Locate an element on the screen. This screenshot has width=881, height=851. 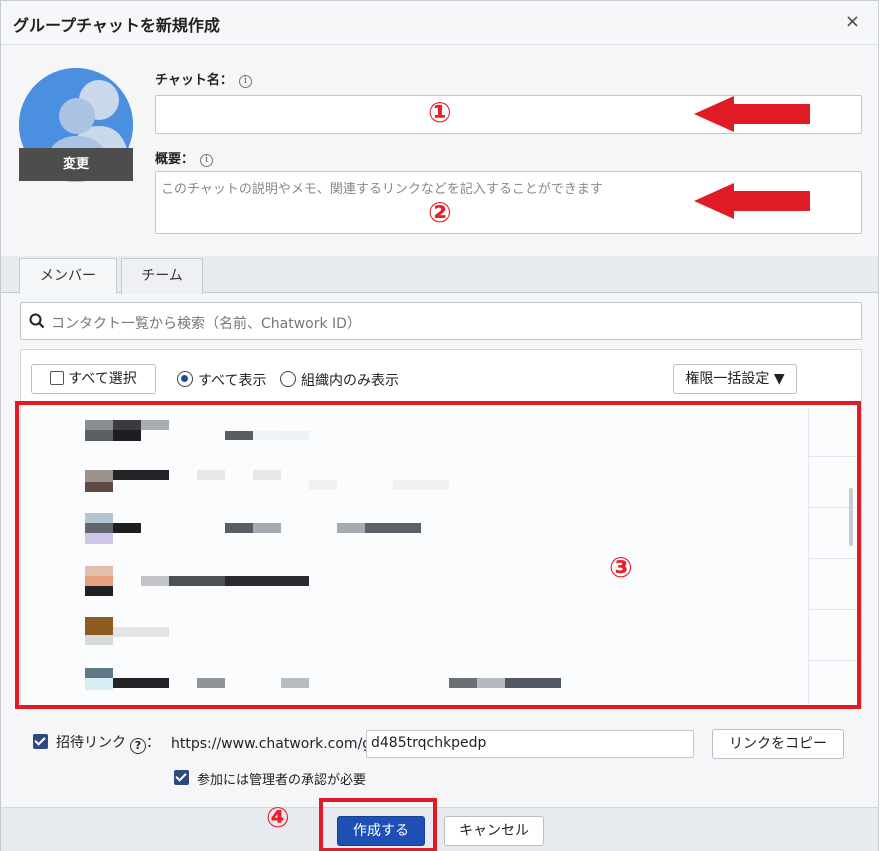
invite-url-prefix: https://www.chatwork.com/g/ is located at coordinates (273, 744).